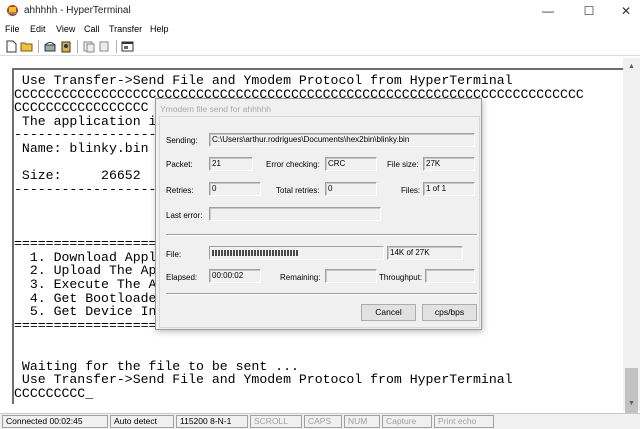  I want to click on menu-bar: File Edit View Call Transfer Help, so click(320, 30).